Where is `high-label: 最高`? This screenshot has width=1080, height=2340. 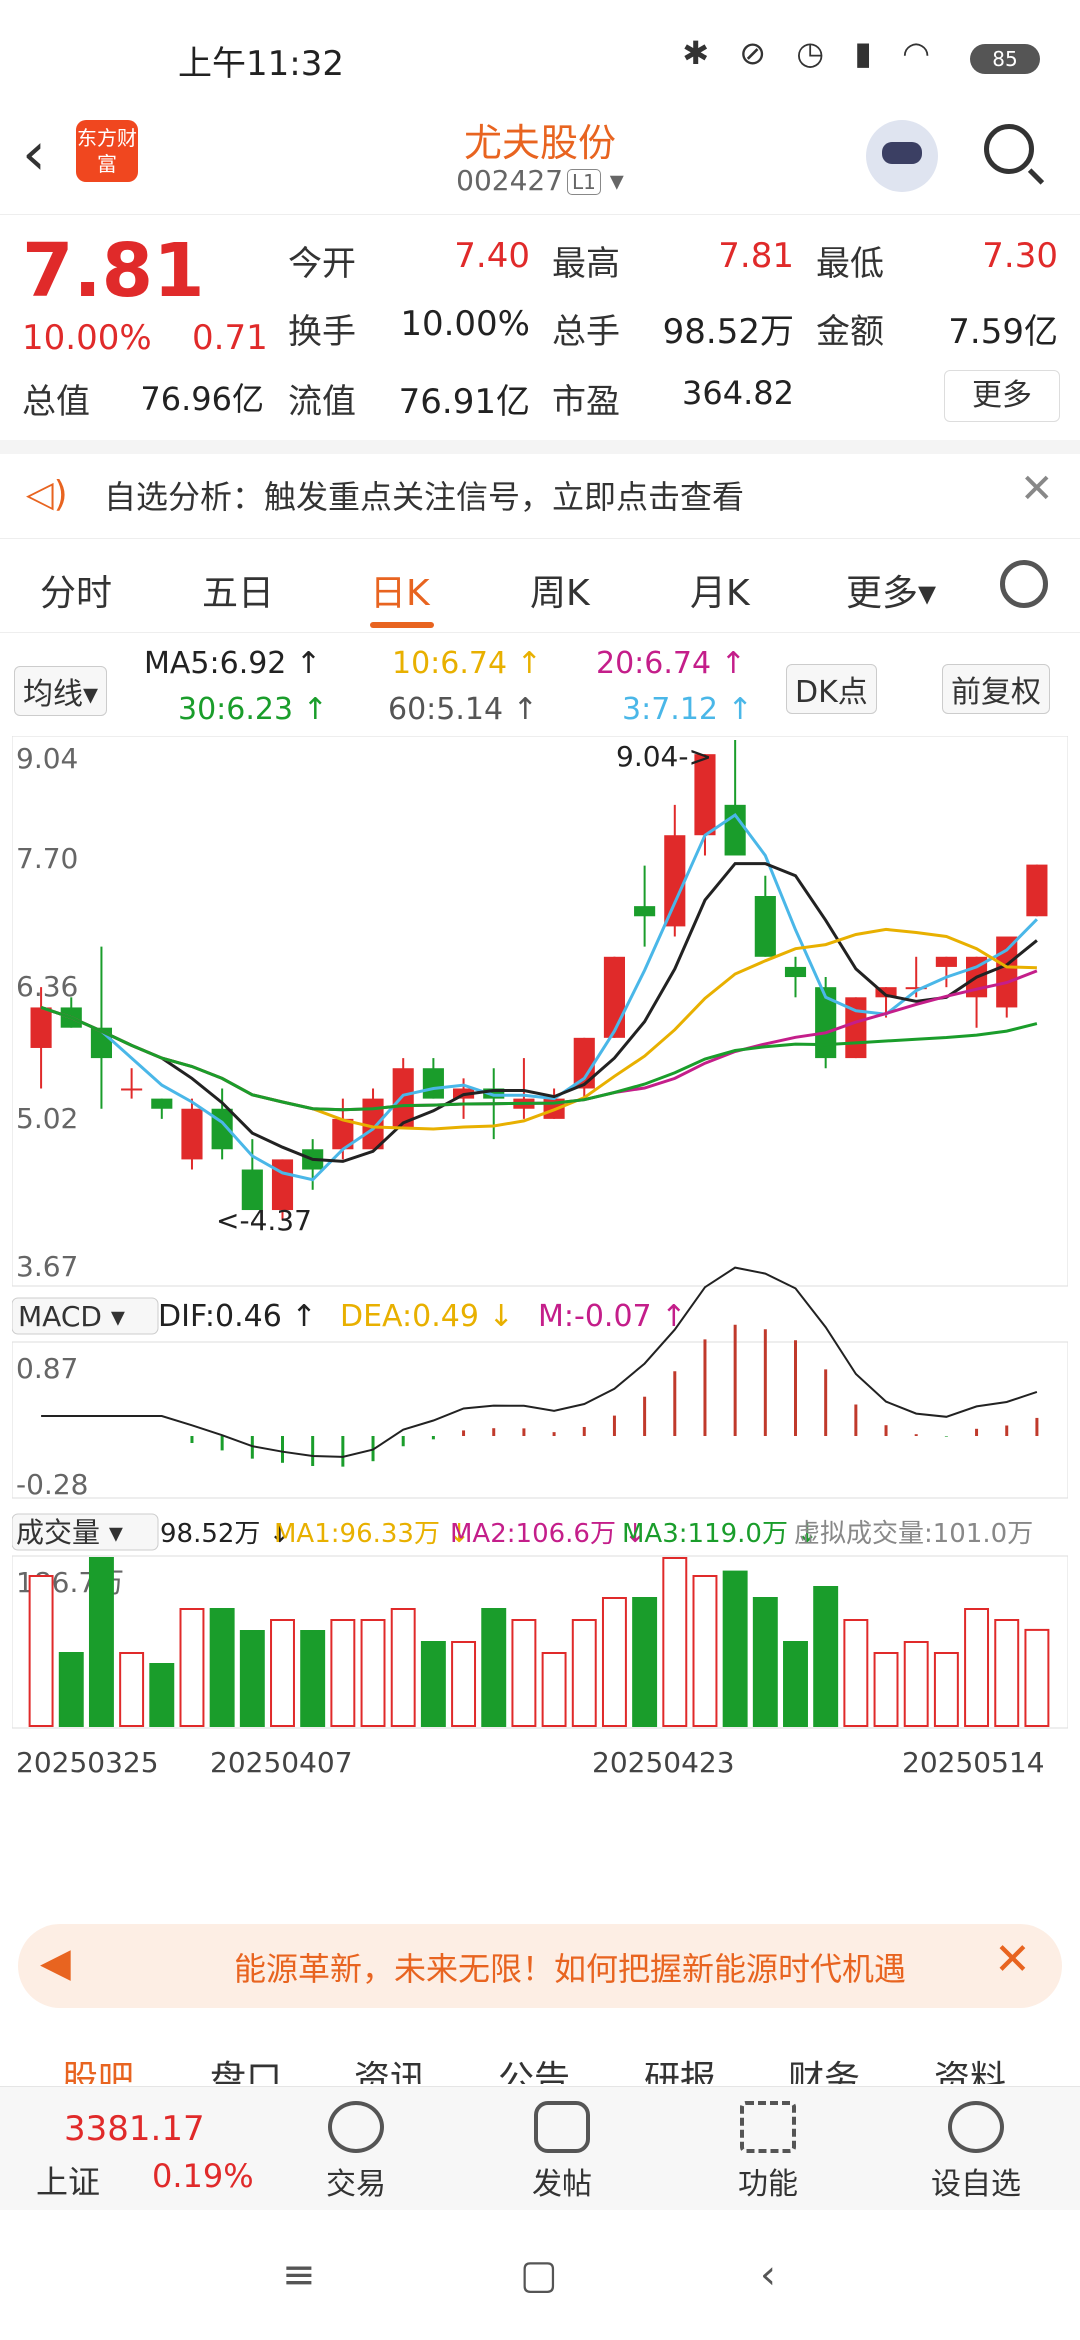 high-label: 最高 is located at coordinates (586, 264).